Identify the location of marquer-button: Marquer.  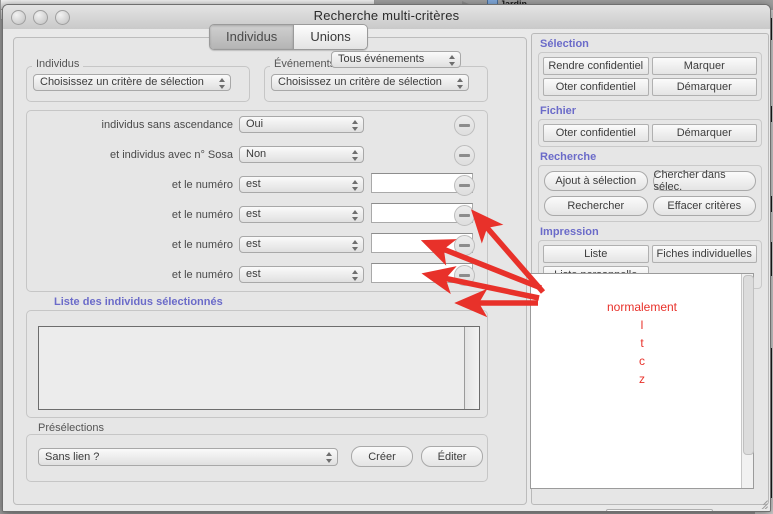
(704, 66).